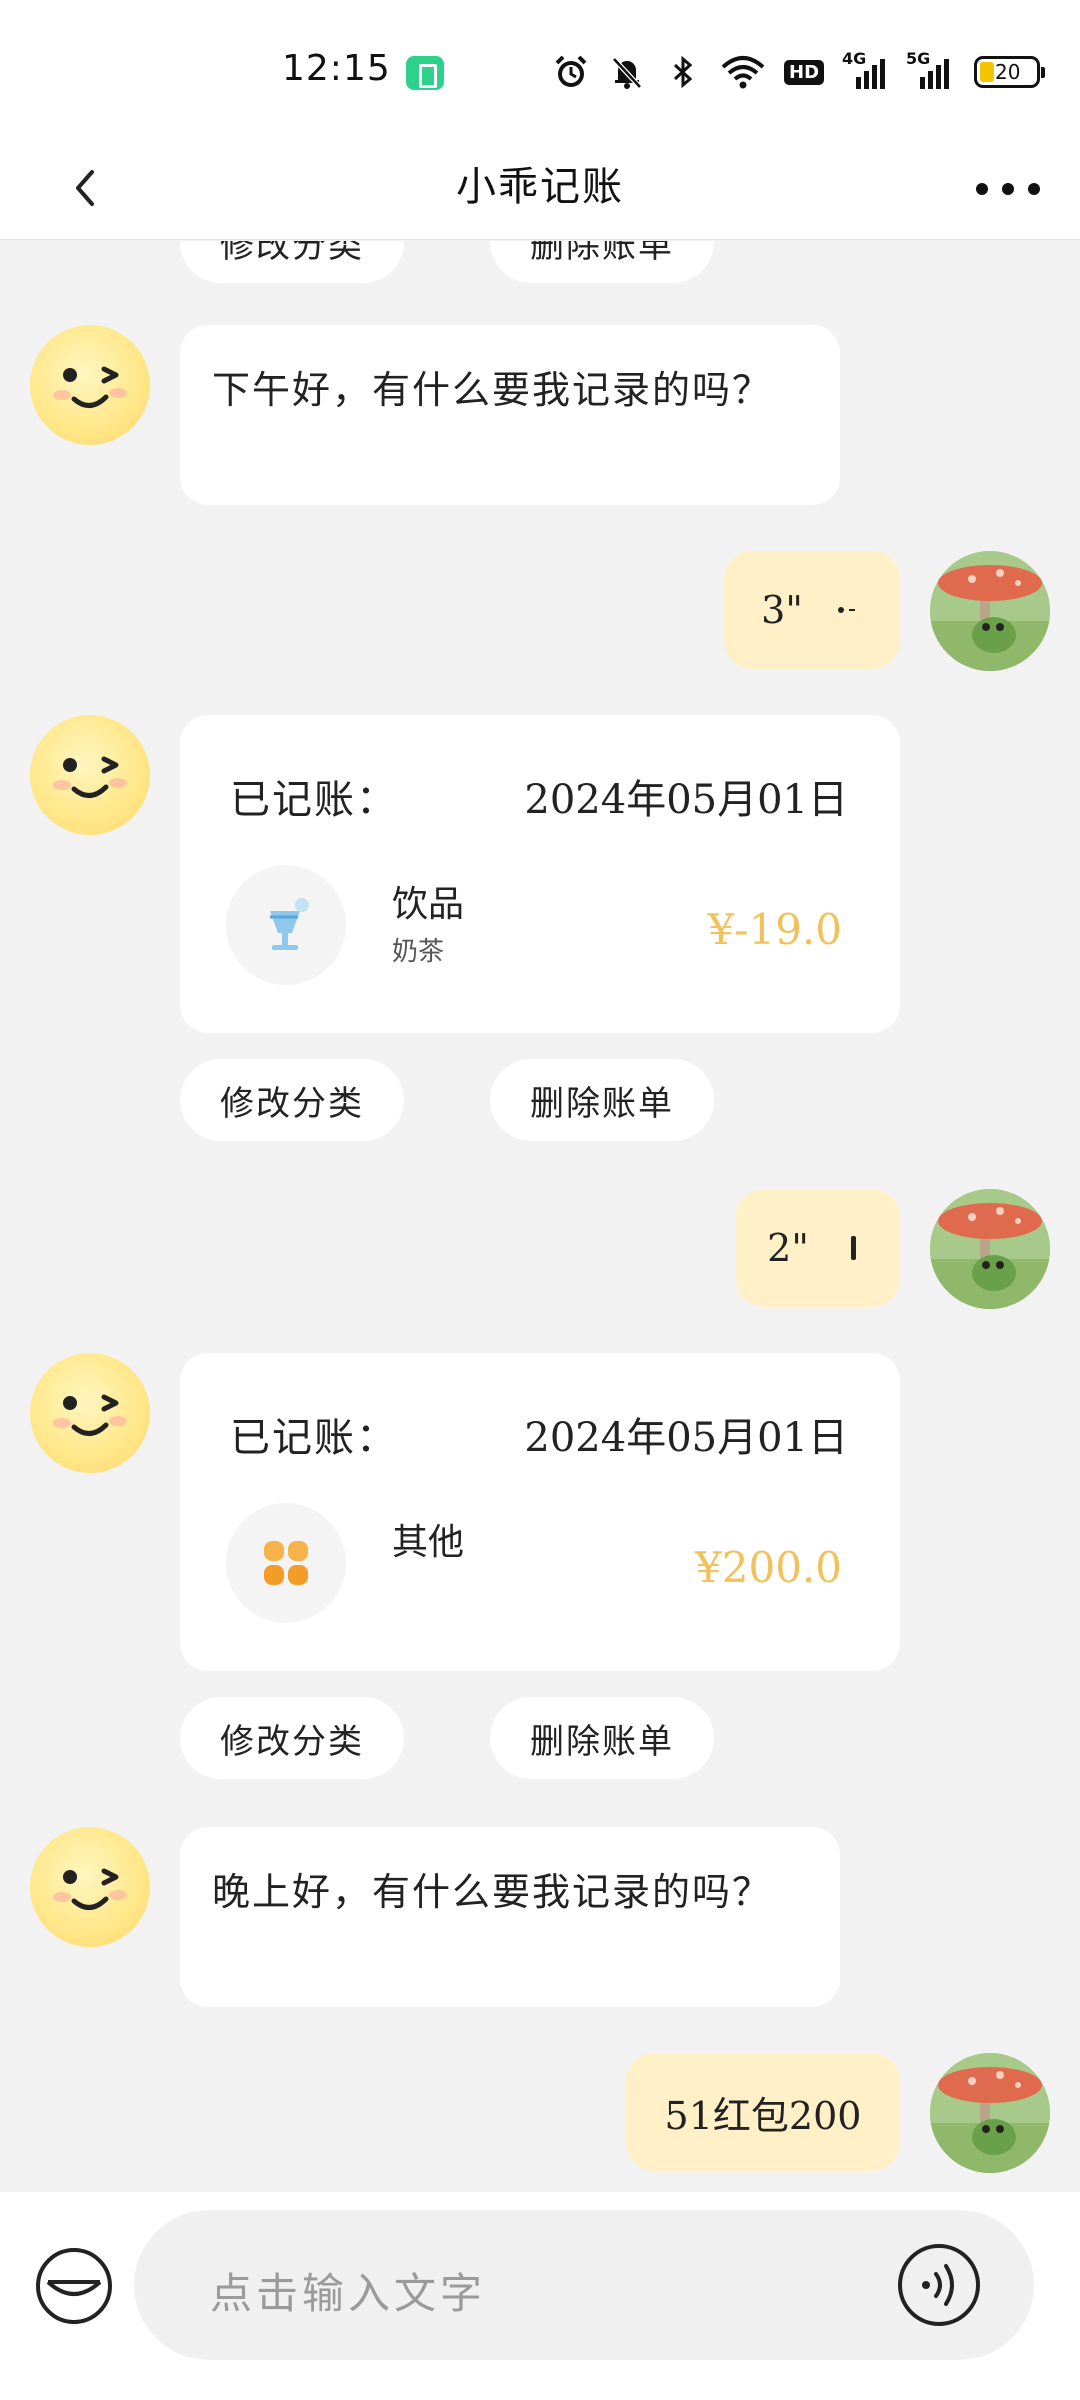  What do you see at coordinates (743, 72) in the screenshot?
I see `wifi-icon` at bounding box center [743, 72].